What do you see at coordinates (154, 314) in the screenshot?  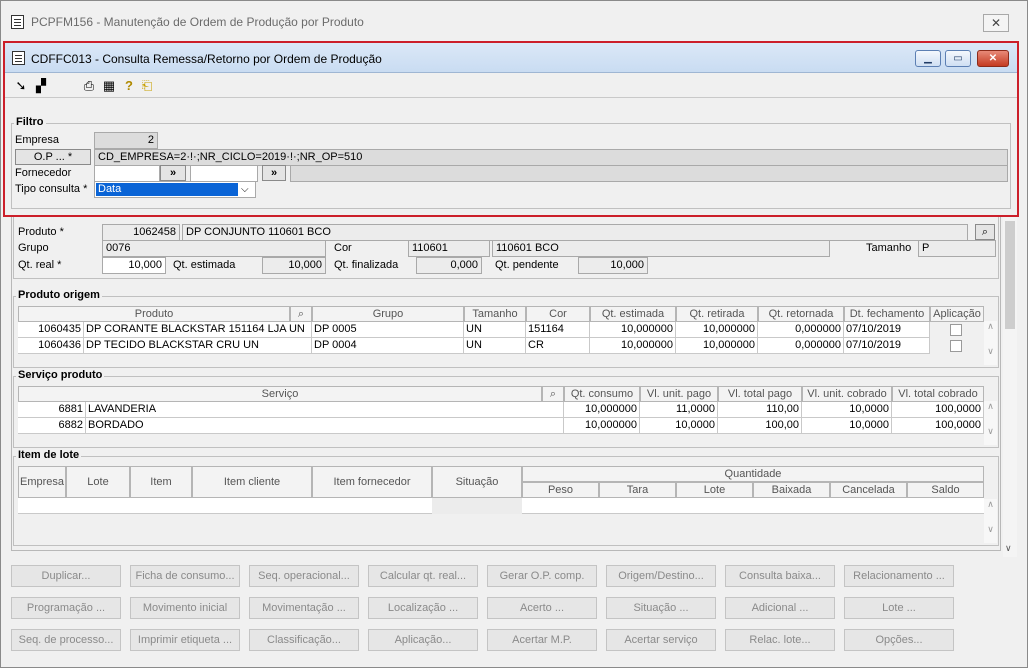 I see `col-header-produto: Produto` at bounding box center [154, 314].